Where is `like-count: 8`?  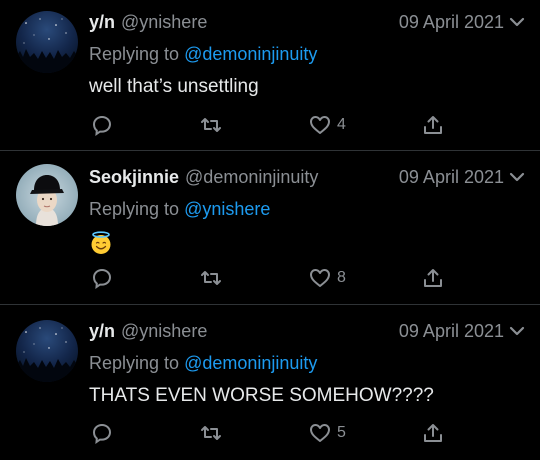 like-count: 8 is located at coordinates (341, 277).